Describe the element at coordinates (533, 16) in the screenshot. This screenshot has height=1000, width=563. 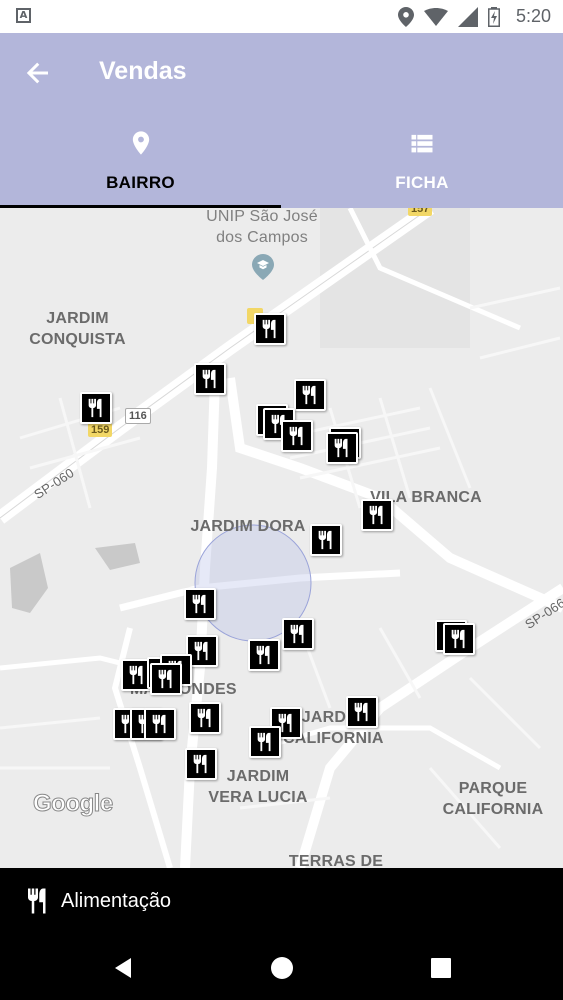
I see `status-time: 5:20` at that location.